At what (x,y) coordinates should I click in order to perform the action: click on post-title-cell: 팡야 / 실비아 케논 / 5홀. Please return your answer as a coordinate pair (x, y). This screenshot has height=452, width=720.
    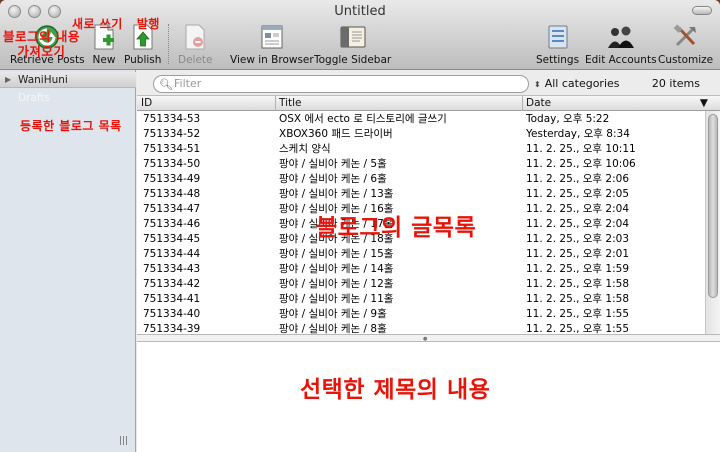
    Looking at the image, I should click on (333, 164).